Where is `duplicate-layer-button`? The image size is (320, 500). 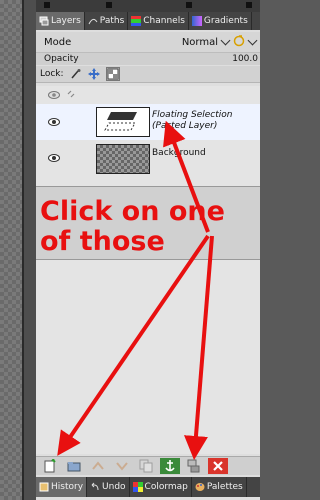
duplicate-layer-button is located at coordinates (146, 466).